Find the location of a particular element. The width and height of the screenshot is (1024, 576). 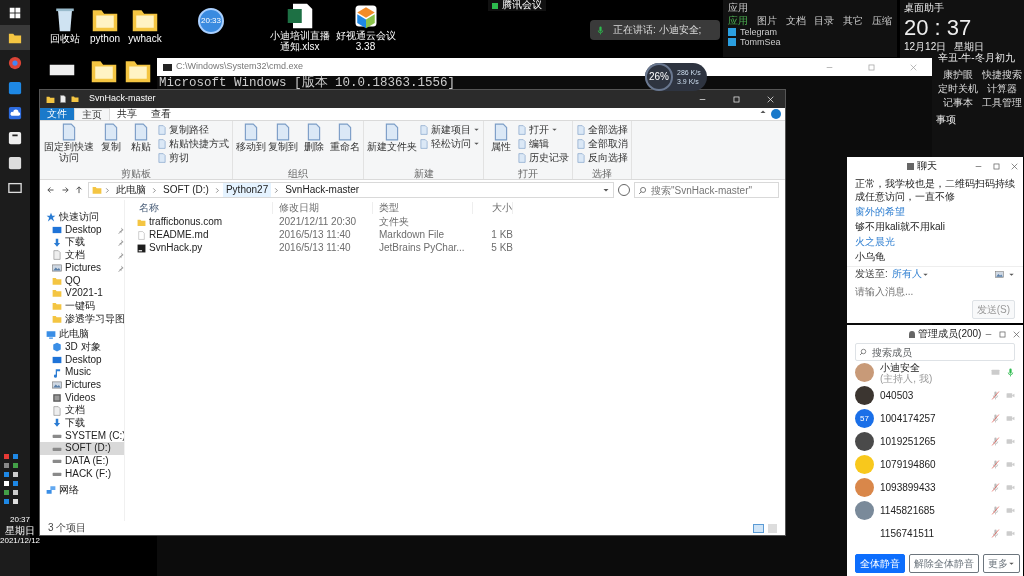

panel-tab: 压缩 is located at coordinates (882, 20).